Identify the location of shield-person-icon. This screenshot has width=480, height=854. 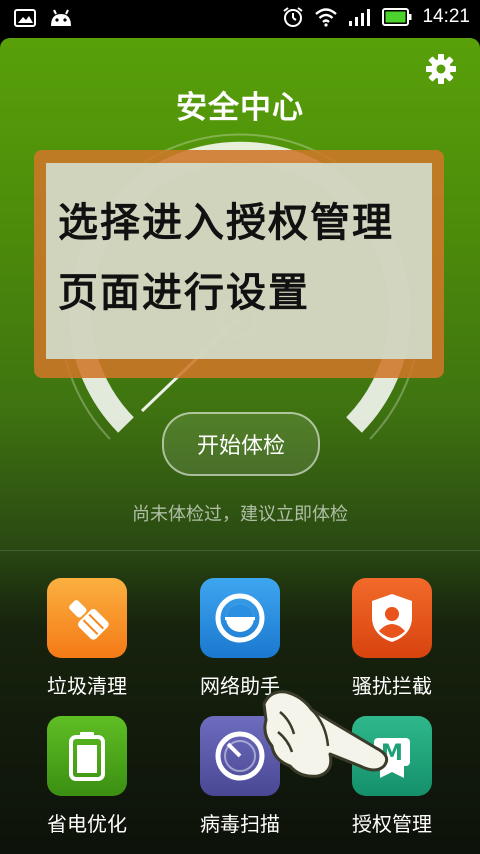
(392, 618).